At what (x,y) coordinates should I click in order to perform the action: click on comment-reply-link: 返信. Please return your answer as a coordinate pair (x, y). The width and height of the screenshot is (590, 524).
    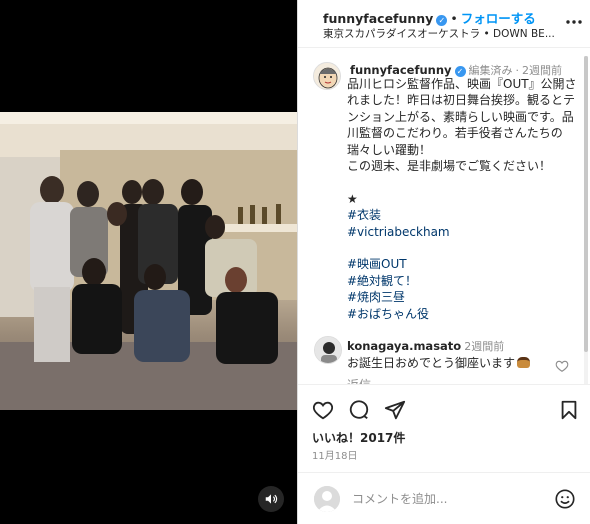
    Looking at the image, I should click on (359, 380).